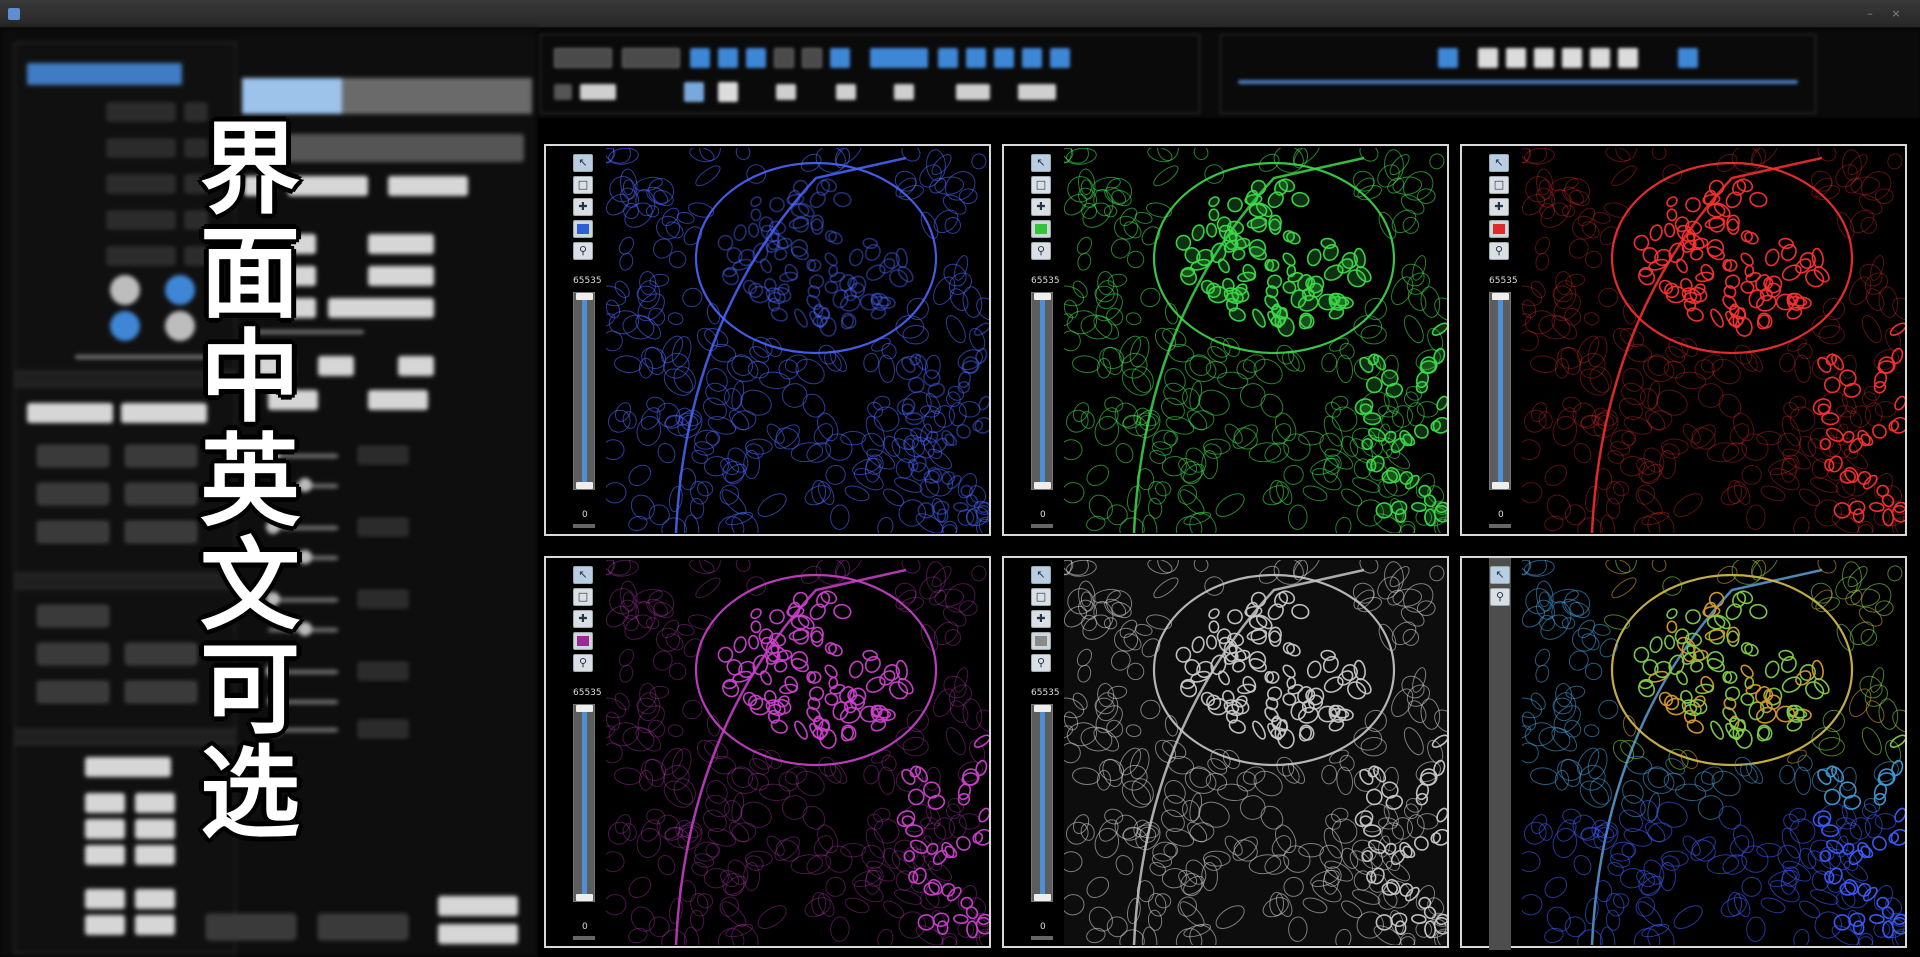 The height and width of the screenshot is (957, 1920). I want to click on sub-tab-active, so click(292, 96).